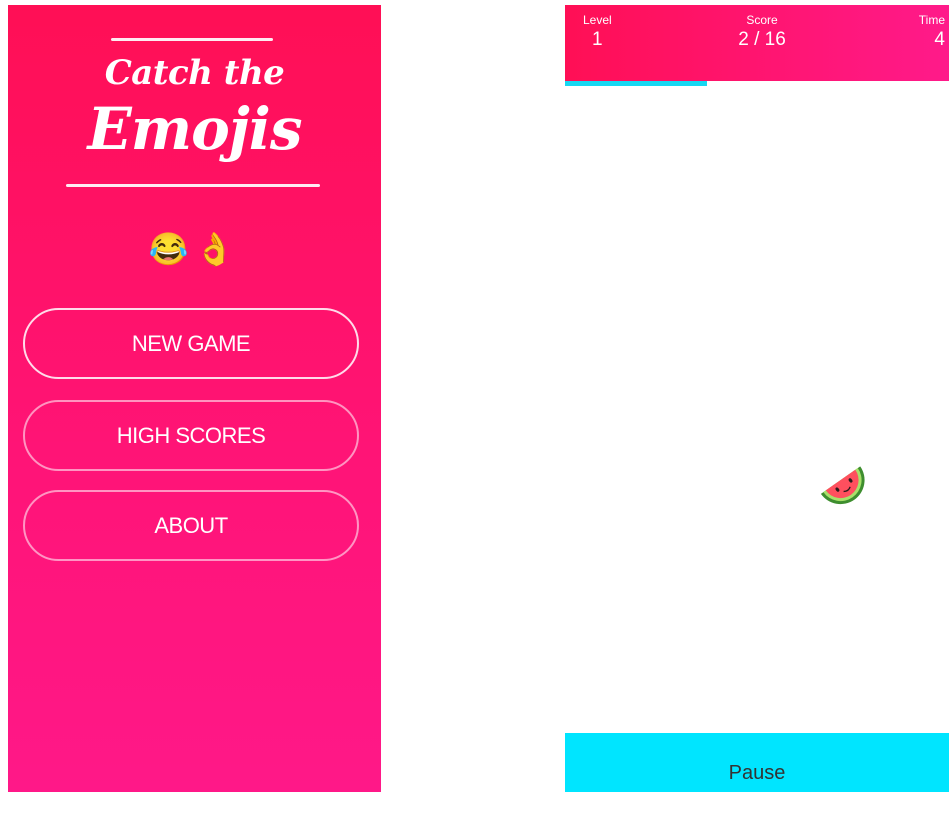 This screenshot has width=949, height=813. Describe the element at coordinates (757, 762) in the screenshot. I see `pause-button: Pause` at that location.